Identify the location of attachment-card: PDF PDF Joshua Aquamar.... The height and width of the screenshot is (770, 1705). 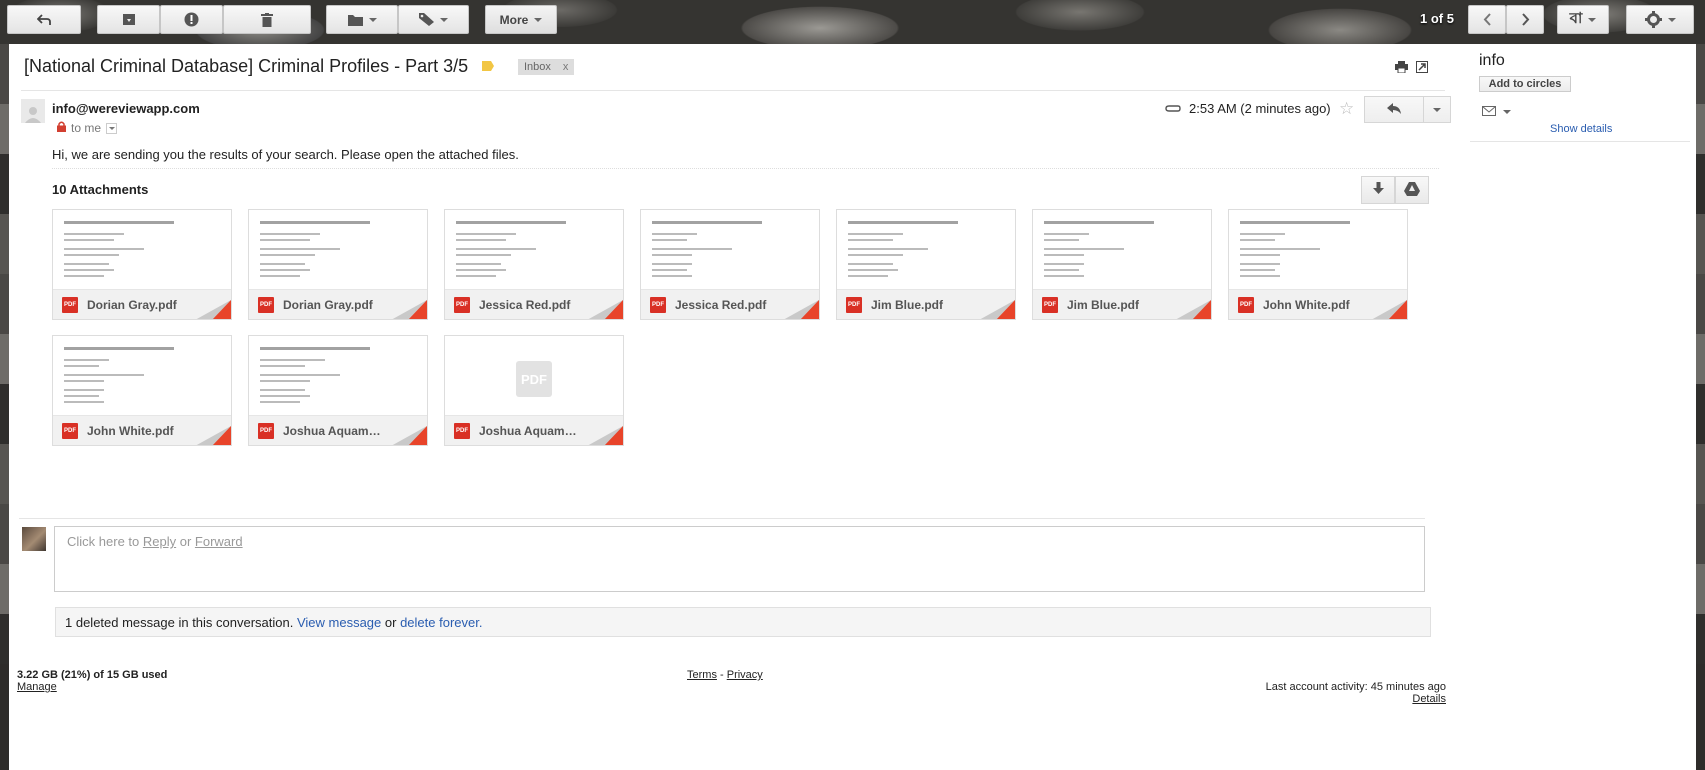
(534, 390).